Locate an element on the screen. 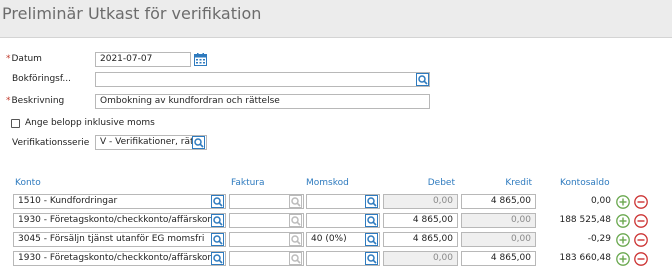 This screenshot has width=672, height=280. verifikationsserie-label: Verifikationsserie is located at coordinates (51, 143).